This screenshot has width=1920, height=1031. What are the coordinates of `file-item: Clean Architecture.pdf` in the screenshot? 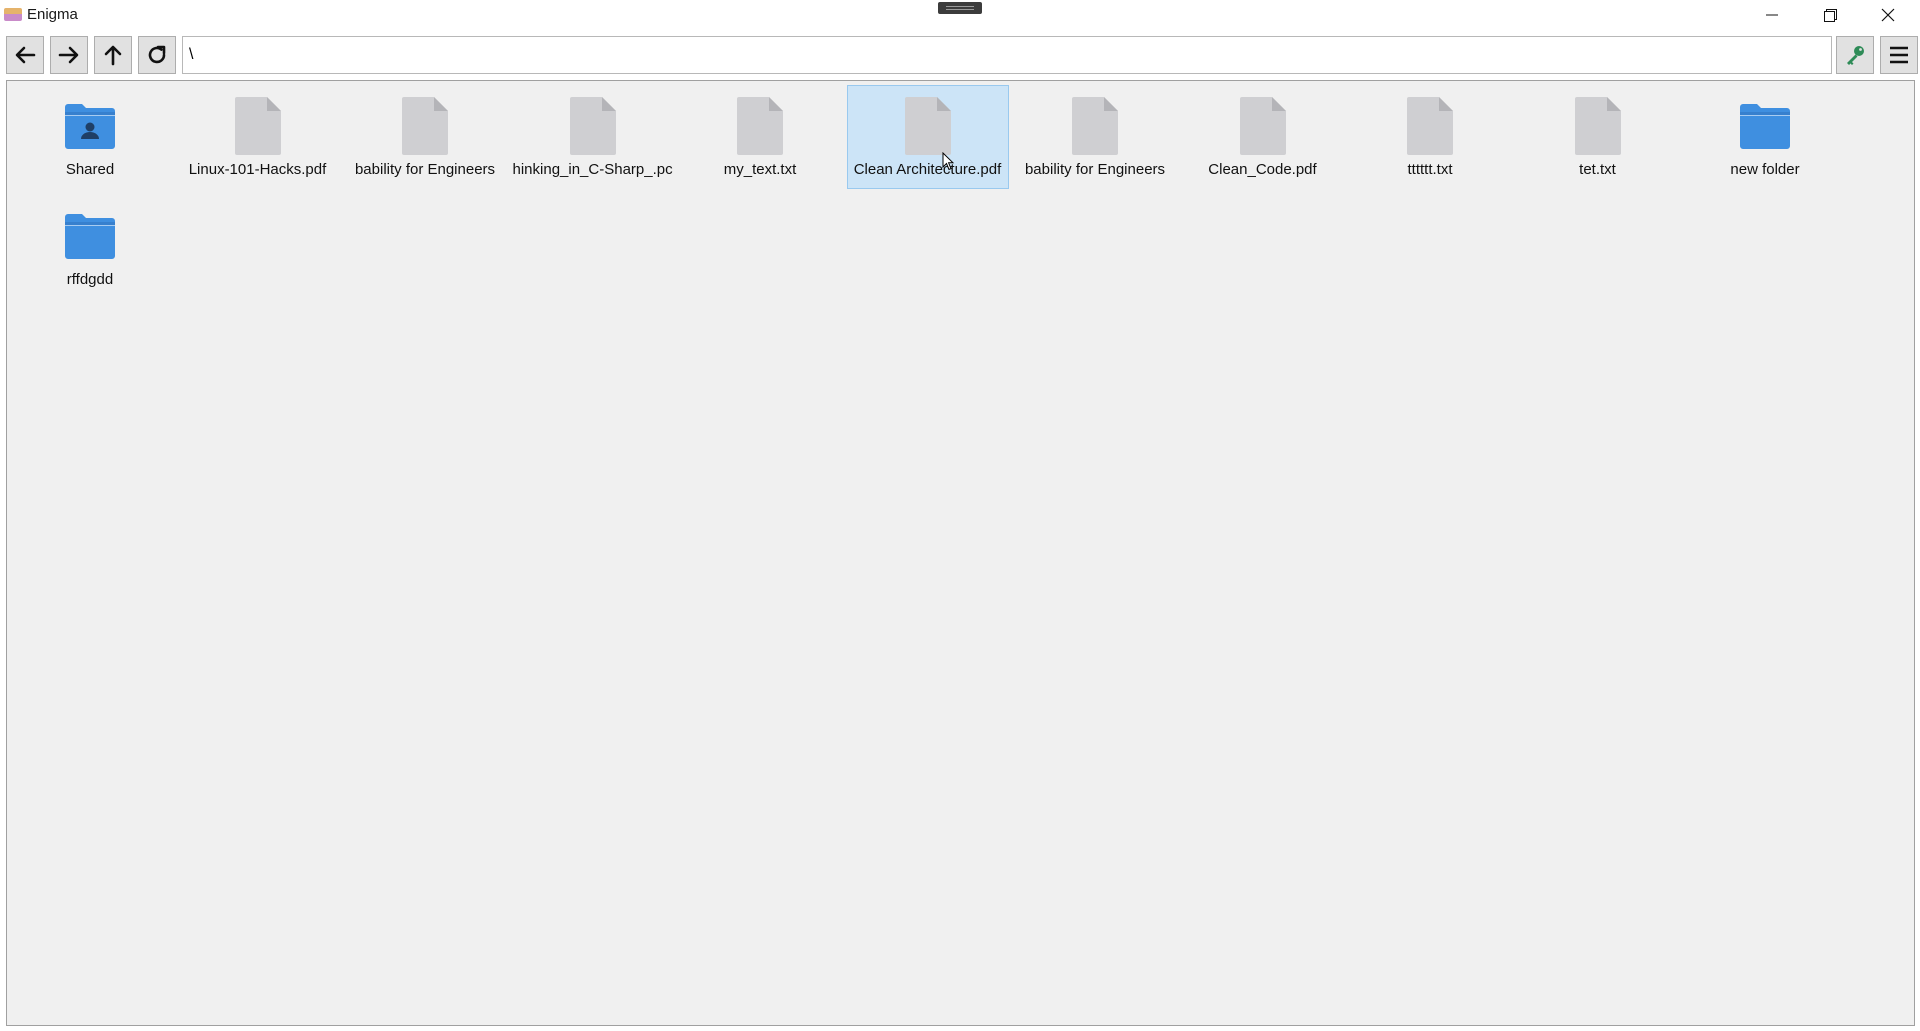 It's located at (927, 137).